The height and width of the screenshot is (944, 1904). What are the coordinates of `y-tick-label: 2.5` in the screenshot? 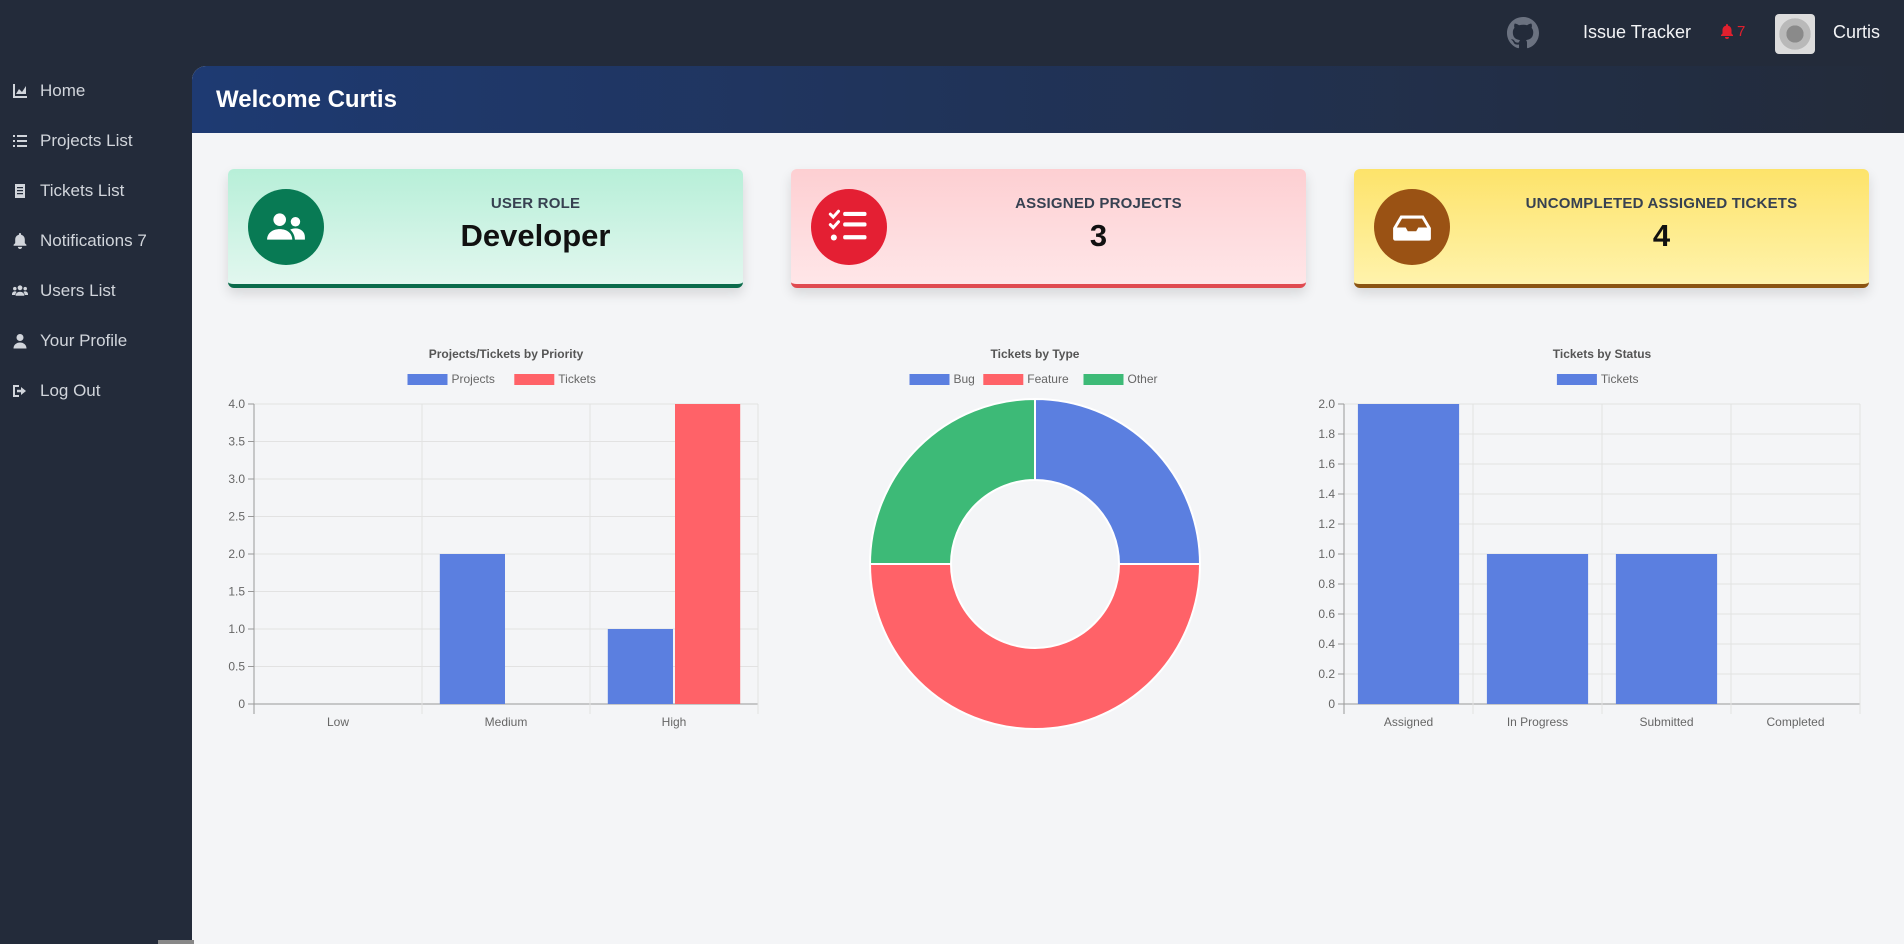 It's located at (236, 517).